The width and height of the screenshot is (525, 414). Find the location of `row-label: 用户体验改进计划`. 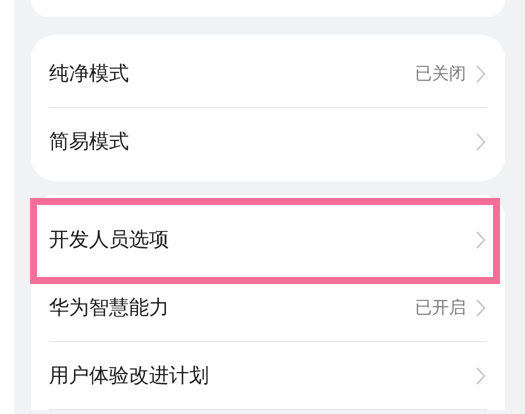

row-label: 用户体验改进计划 is located at coordinates (129, 376).